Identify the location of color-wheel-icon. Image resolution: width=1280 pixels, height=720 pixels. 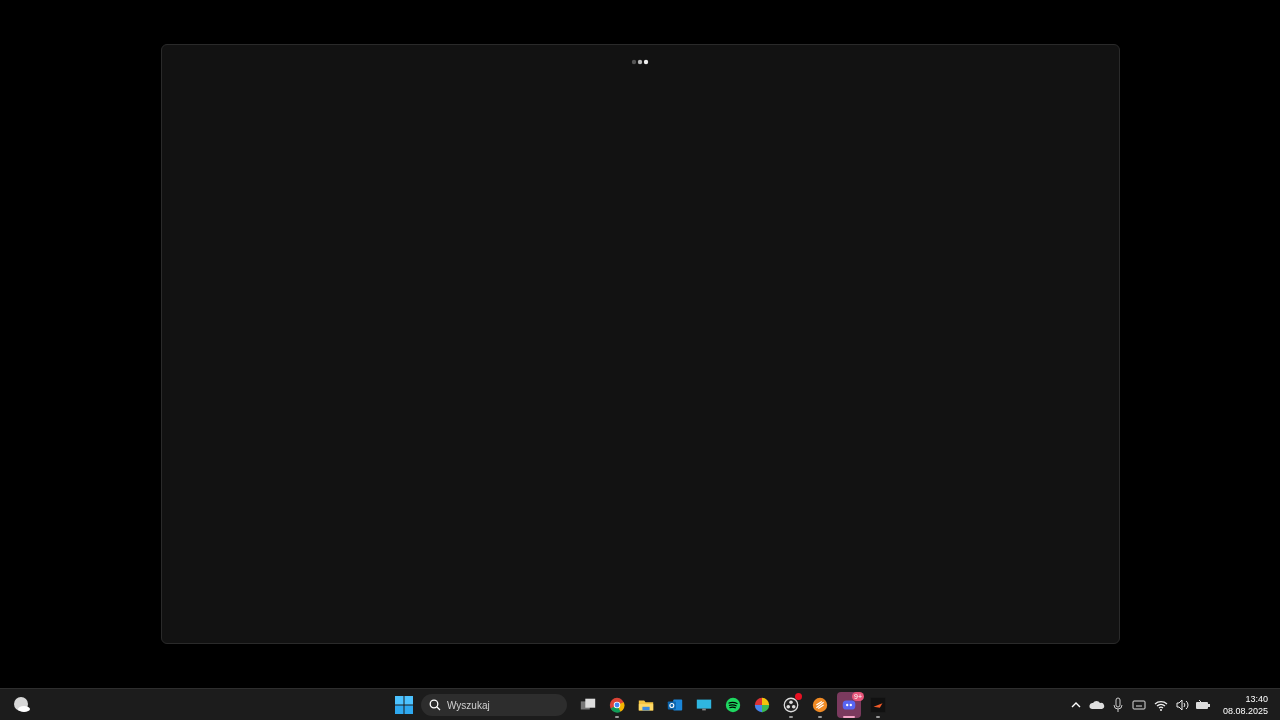
(762, 705).